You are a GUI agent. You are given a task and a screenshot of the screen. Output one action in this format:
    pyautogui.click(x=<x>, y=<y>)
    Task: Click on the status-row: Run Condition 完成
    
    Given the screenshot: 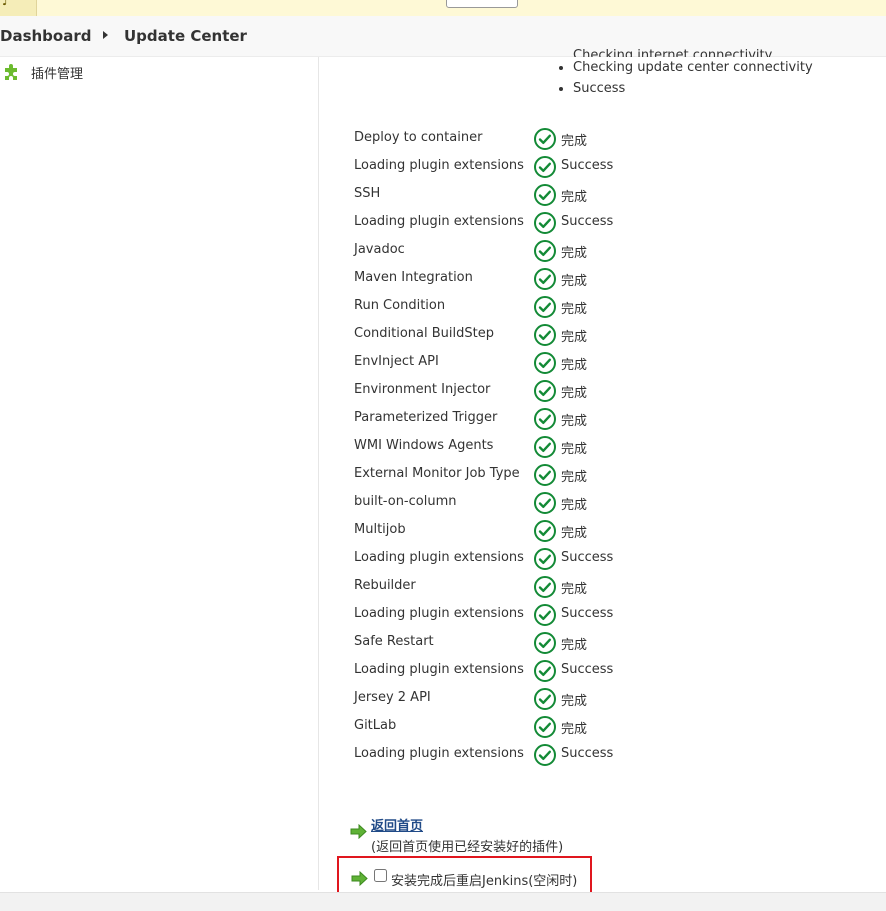 What is the action you would take?
    pyautogui.click(x=564, y=306)
    